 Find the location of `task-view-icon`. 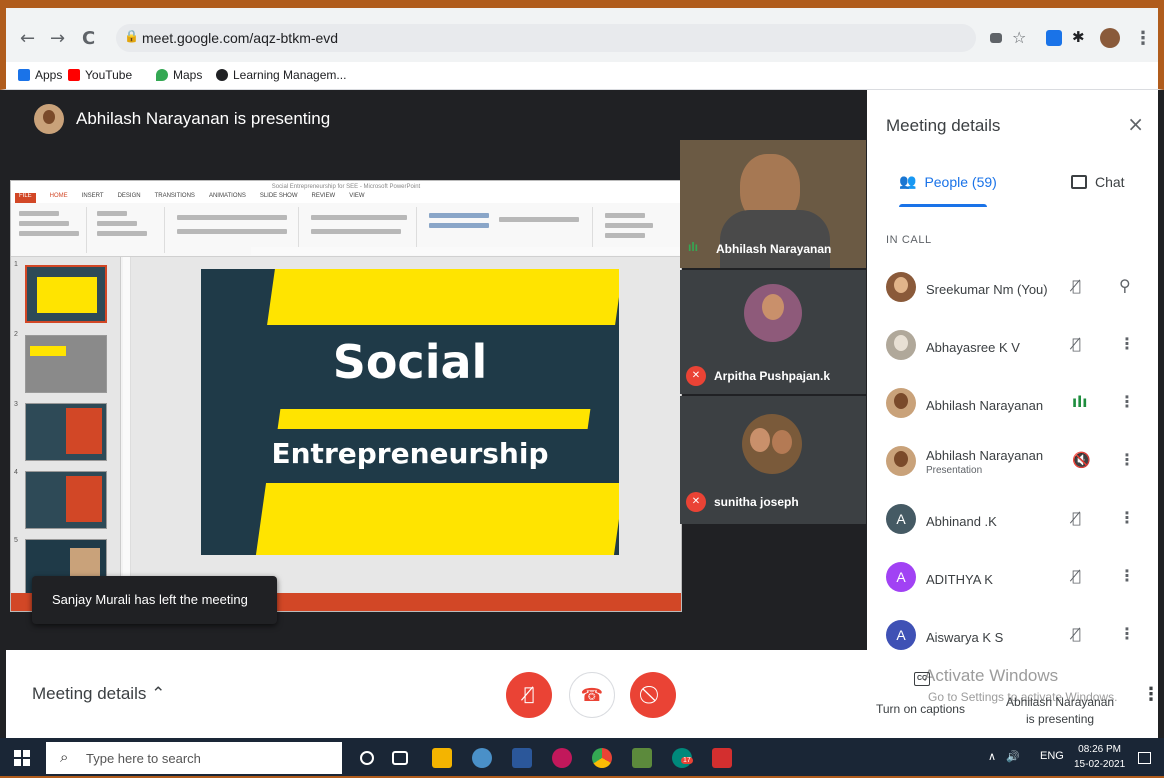

task-view-icon is located at coordinates (400, 758).